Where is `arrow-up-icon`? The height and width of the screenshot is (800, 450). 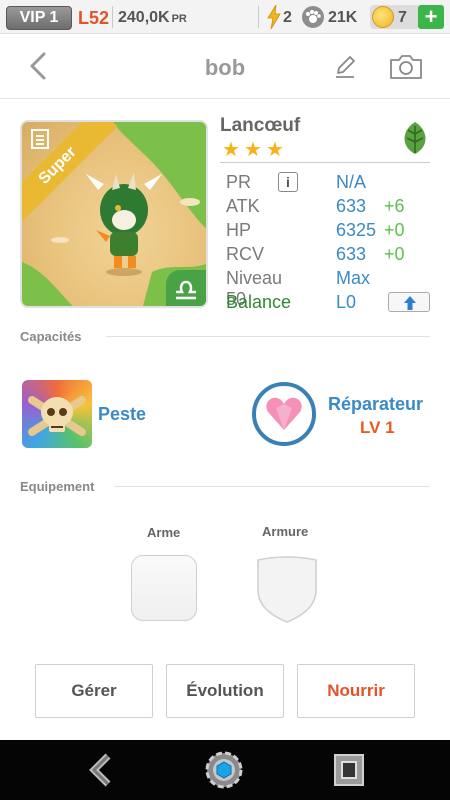
arrow-up-icon is located at coordinates (410, 303).